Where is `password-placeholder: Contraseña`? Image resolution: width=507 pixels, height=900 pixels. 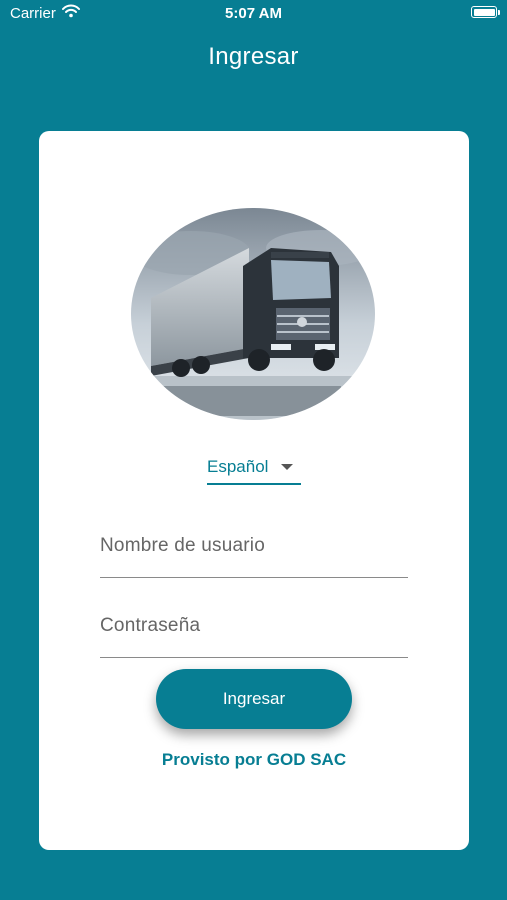 password-placeholder: Contraseña is located at coordinates (150, 625).